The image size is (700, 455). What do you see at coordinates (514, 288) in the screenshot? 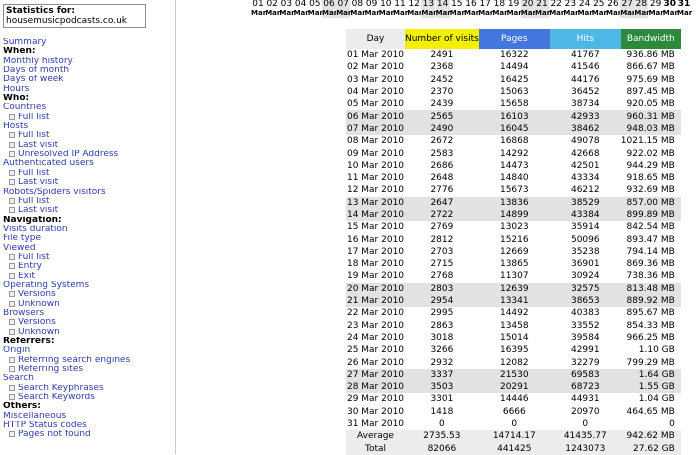
I see `cell-pages: 12639` at bounding box center [514, 288].